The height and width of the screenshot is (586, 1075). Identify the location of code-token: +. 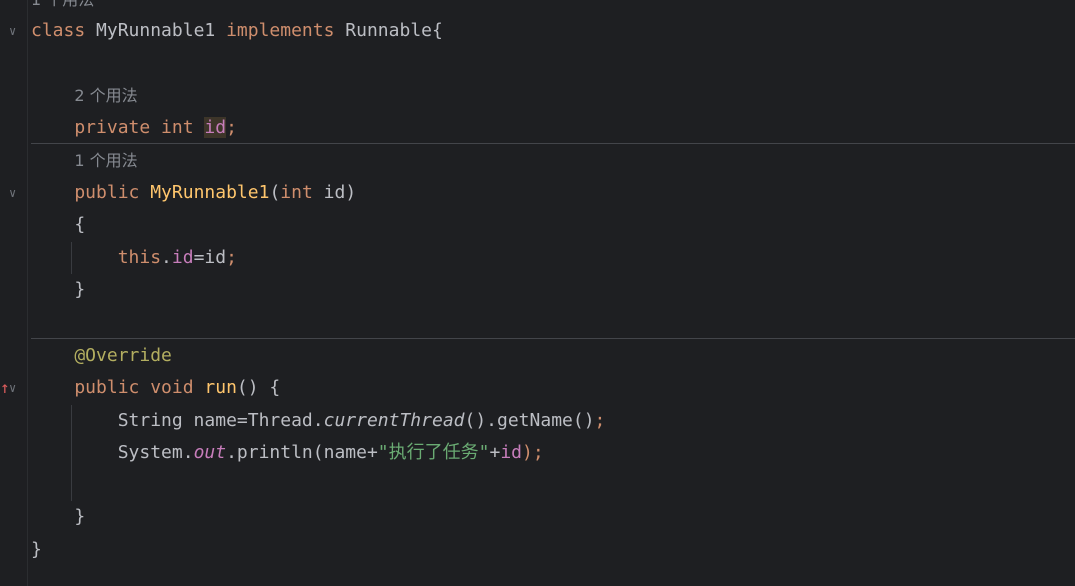
(495, 452).